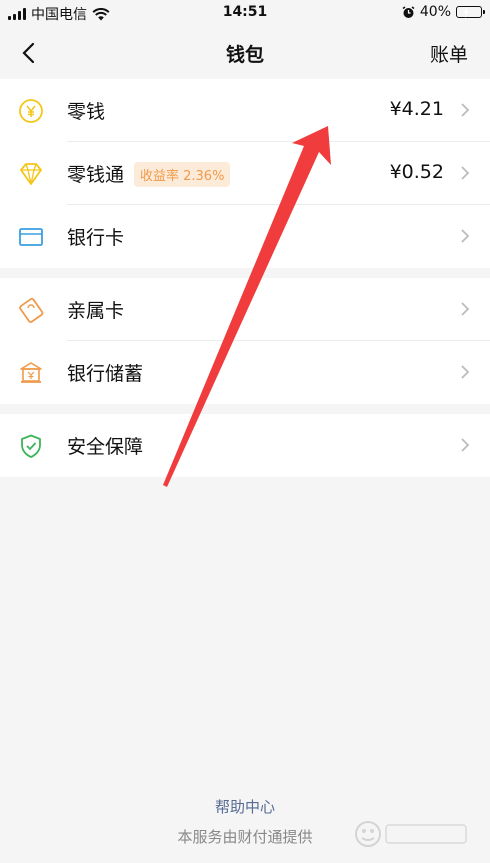 The image size is (490, 863). I want to click on row-label: 零钱通, so click(96, 175).